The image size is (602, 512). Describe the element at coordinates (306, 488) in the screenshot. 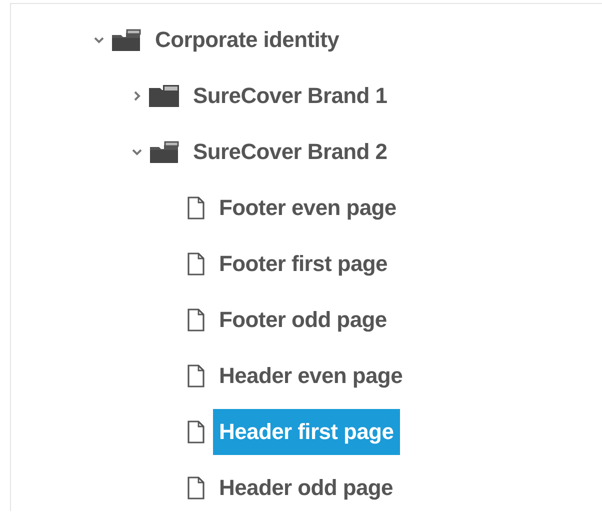

I see `tree-item: Header odd page` at that location.